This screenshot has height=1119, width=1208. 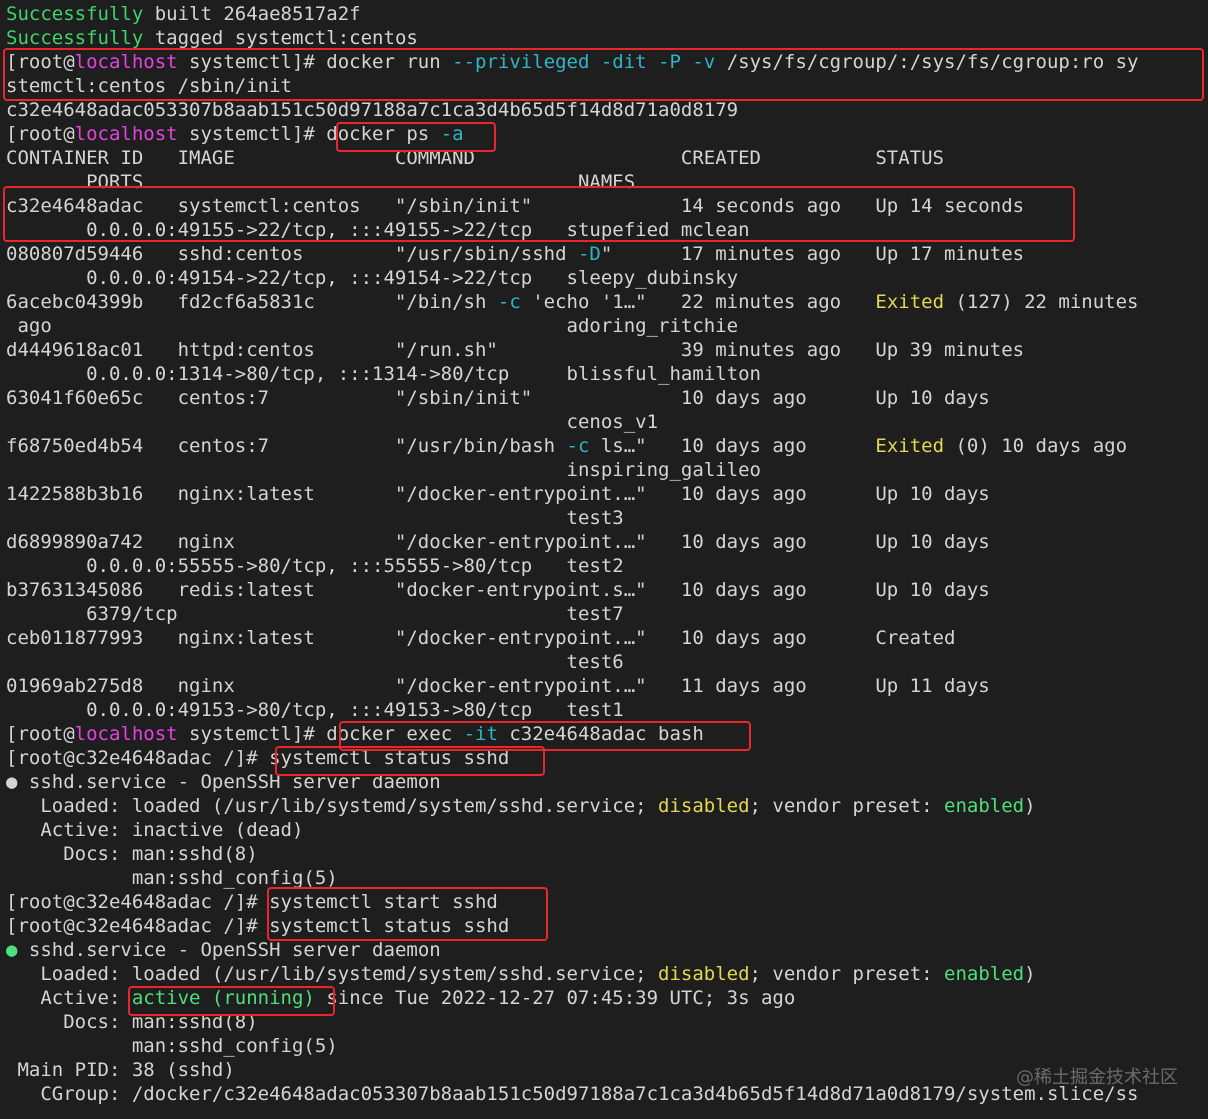 What do you see at coordinates (1036, 446) in the screenshot?
I see `terminal-text-segment: (0) 10 days ago` at bounding box center [1036, 446].